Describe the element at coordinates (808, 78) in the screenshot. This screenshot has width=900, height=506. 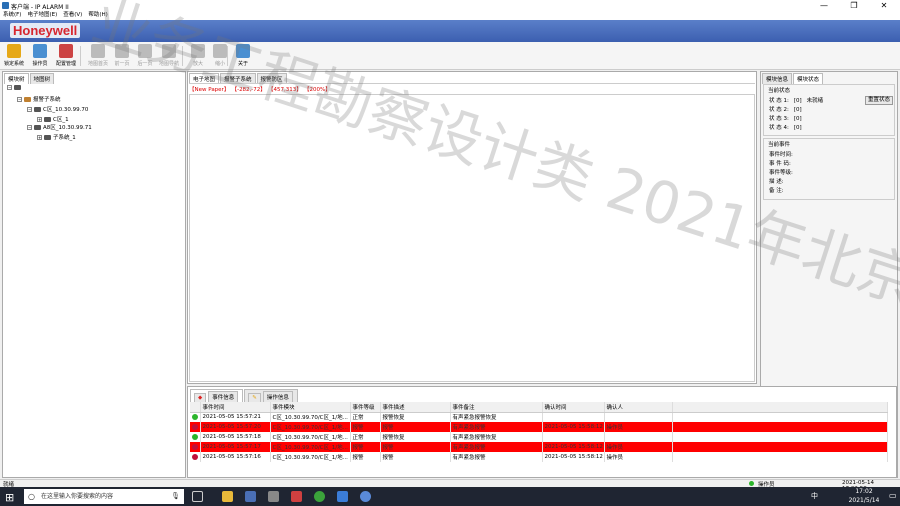
I see `tab-module-status: 模块状态` at that location.